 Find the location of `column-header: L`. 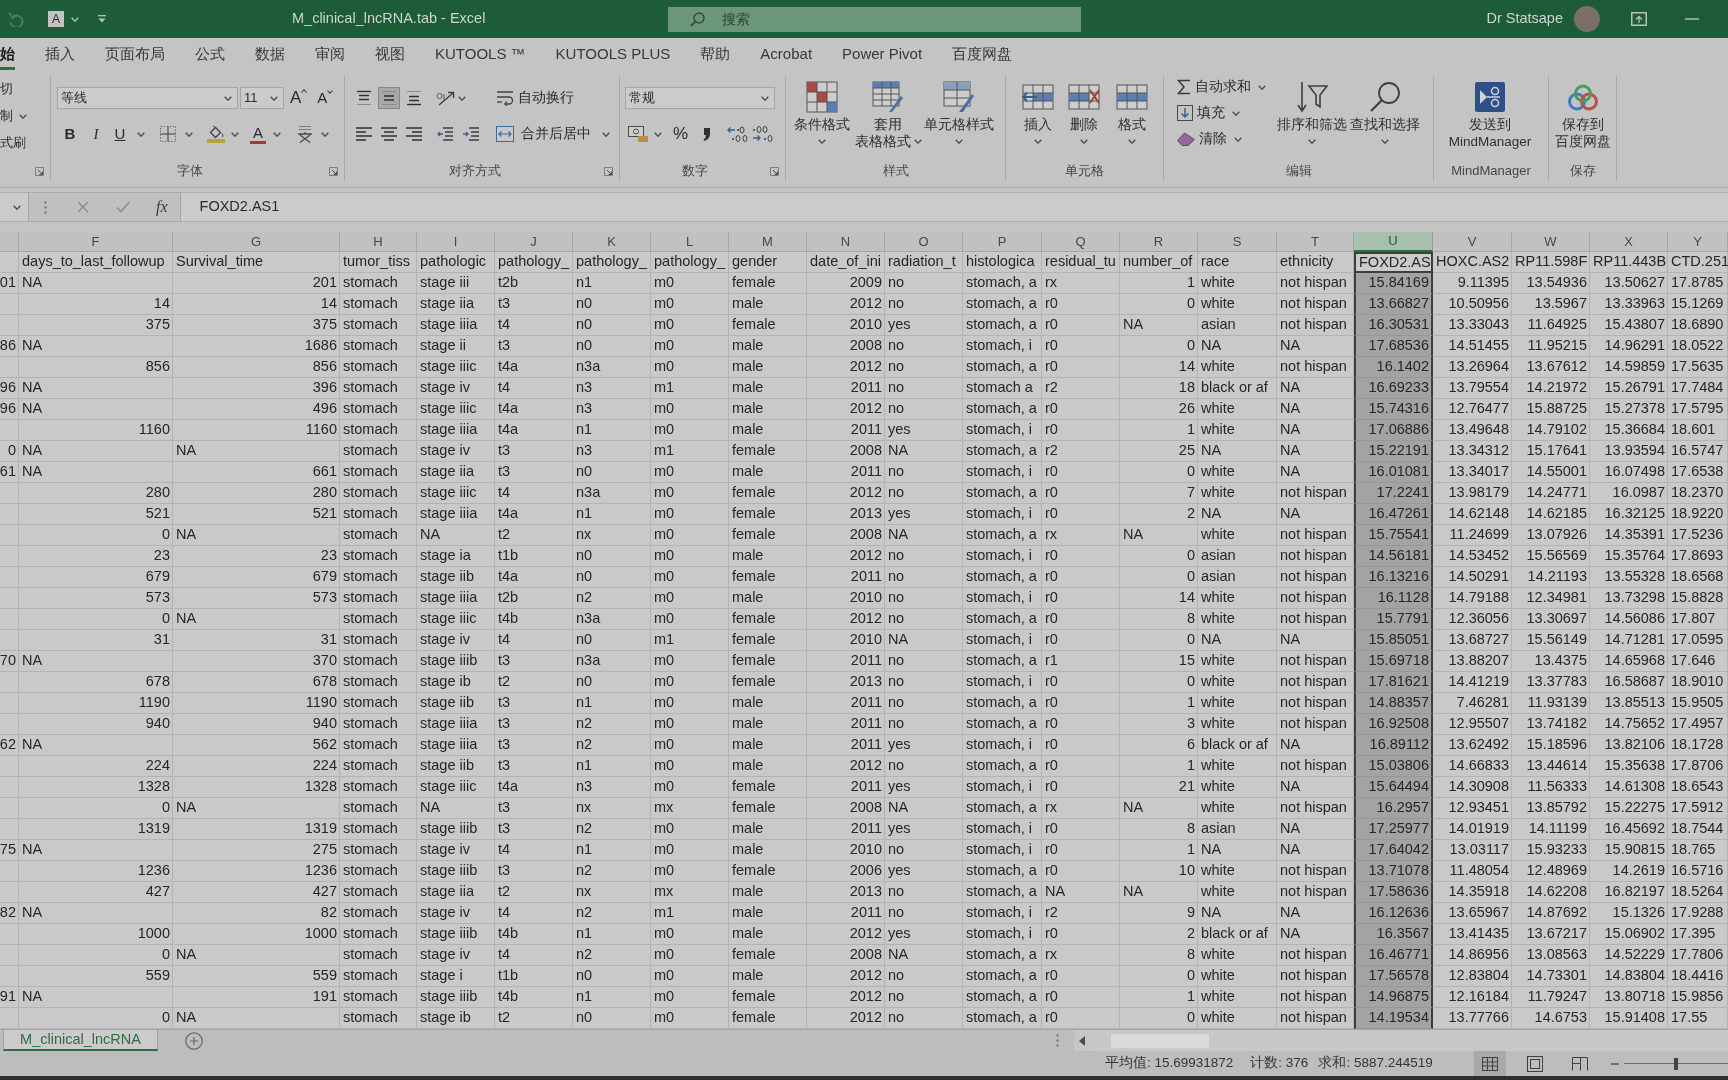

column-header: L is located at coordinates (690, 242).